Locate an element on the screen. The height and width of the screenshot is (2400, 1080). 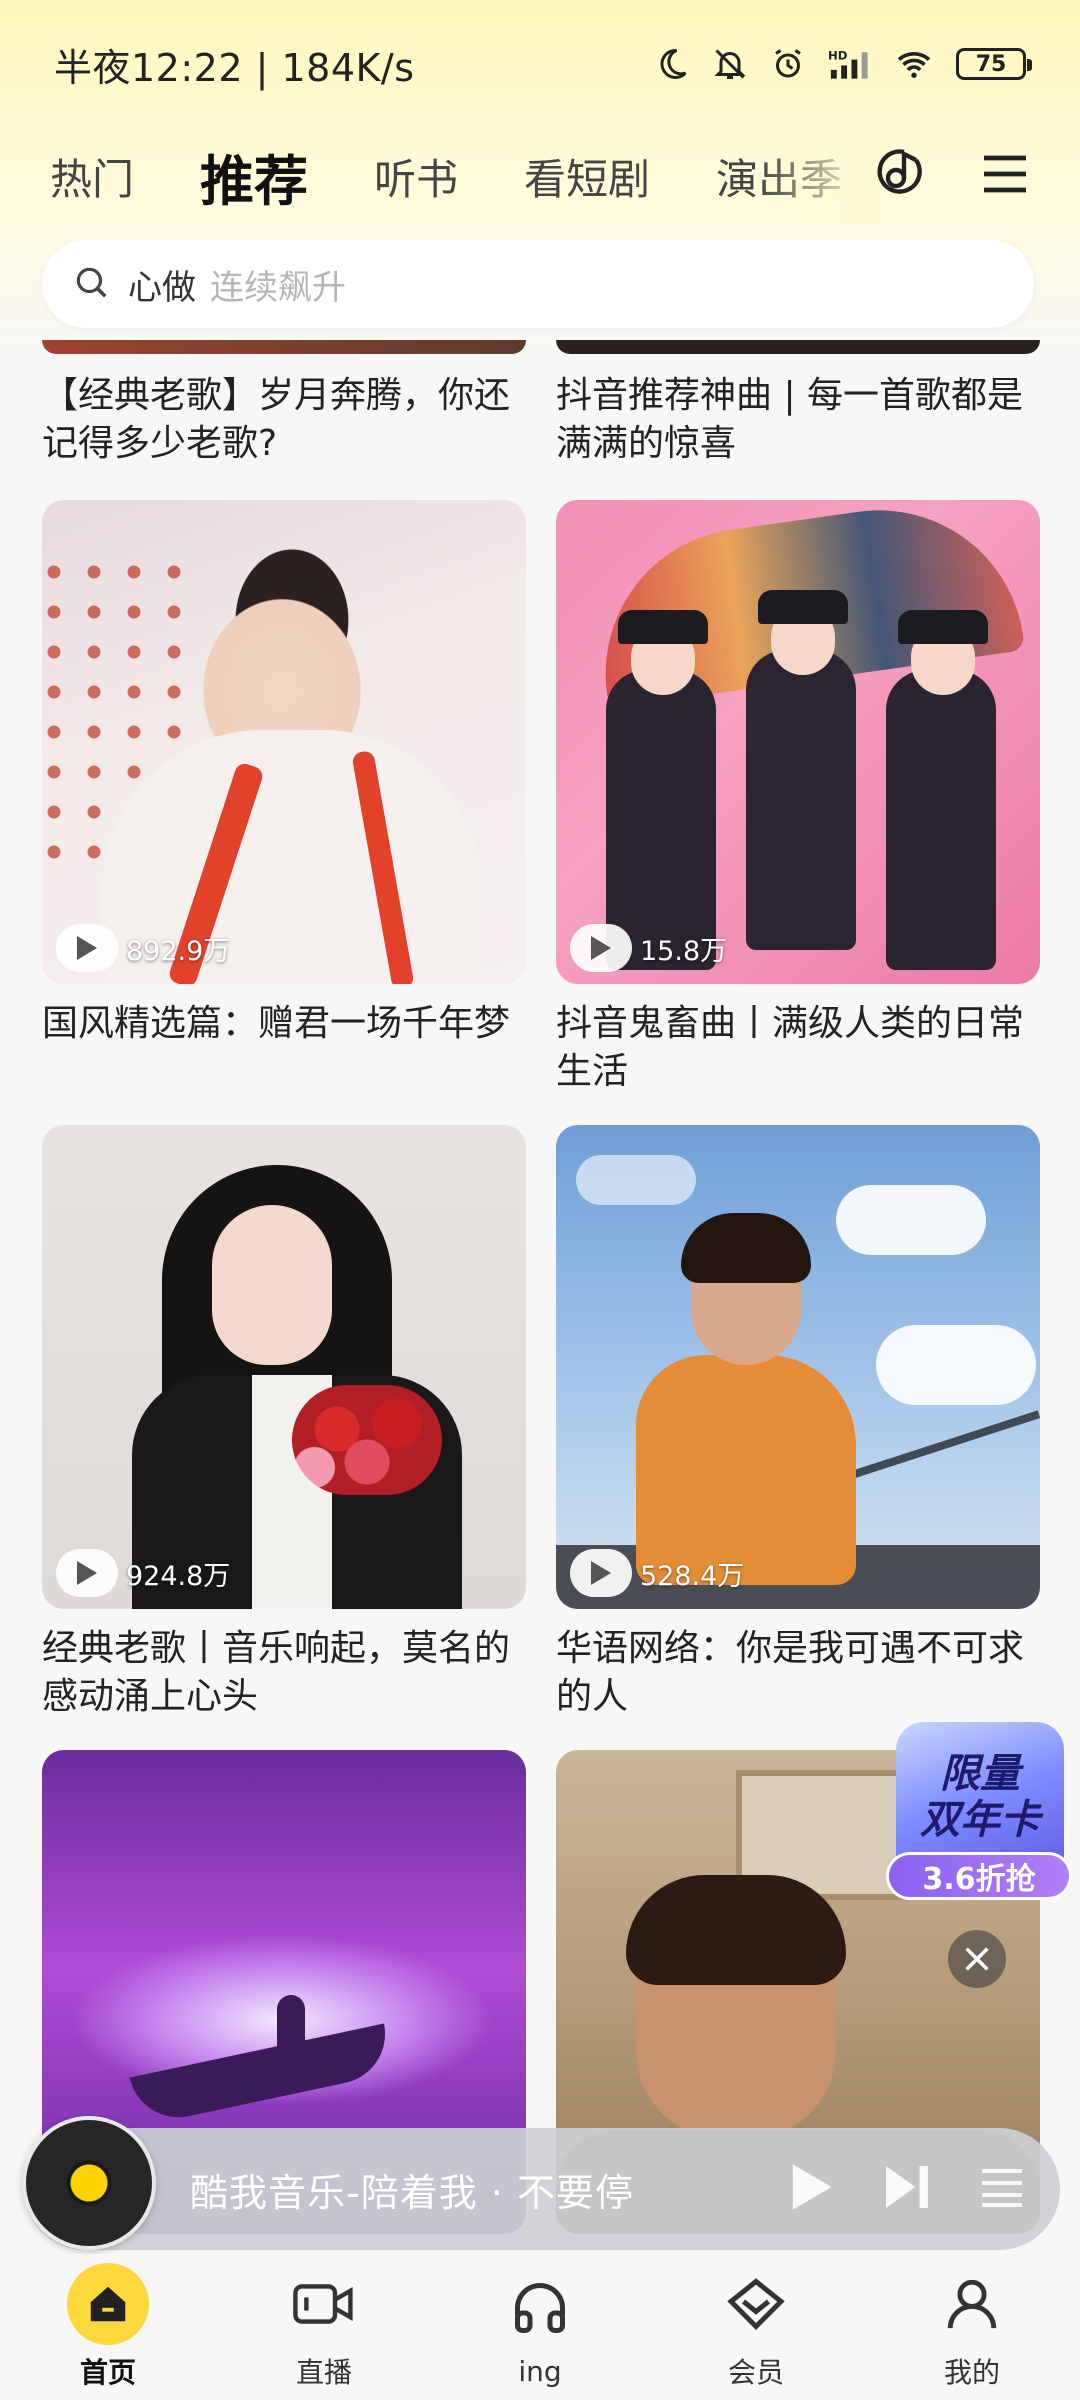
play-count-value: 892.9万 is located at coordinates (178, 951).